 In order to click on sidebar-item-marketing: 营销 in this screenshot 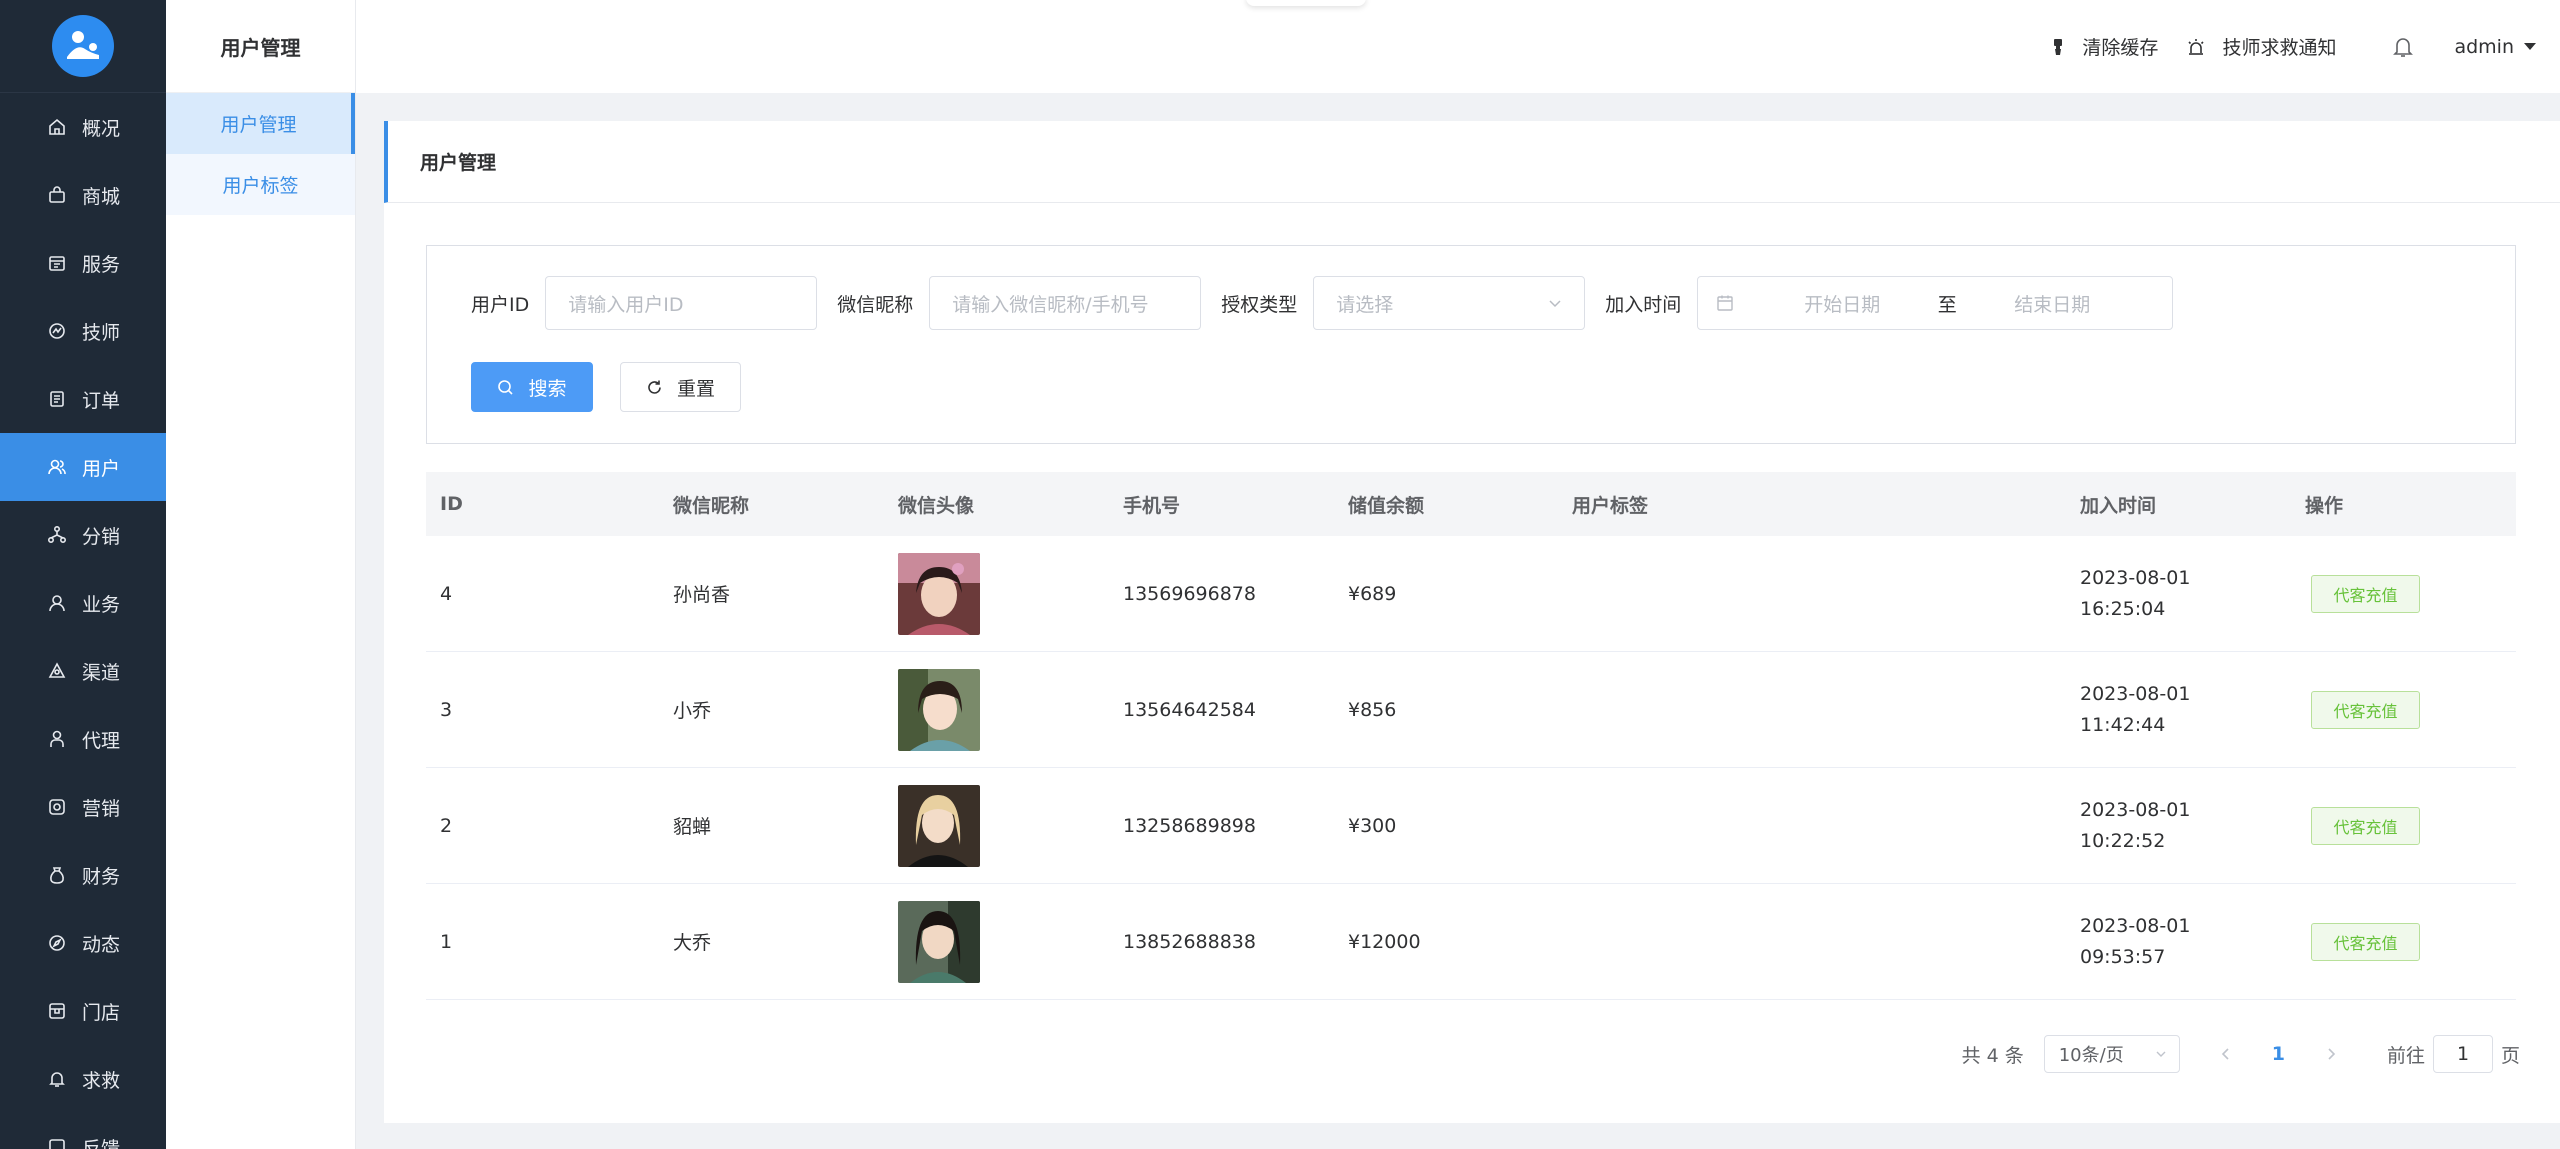, I will do `click(83, 807)`.